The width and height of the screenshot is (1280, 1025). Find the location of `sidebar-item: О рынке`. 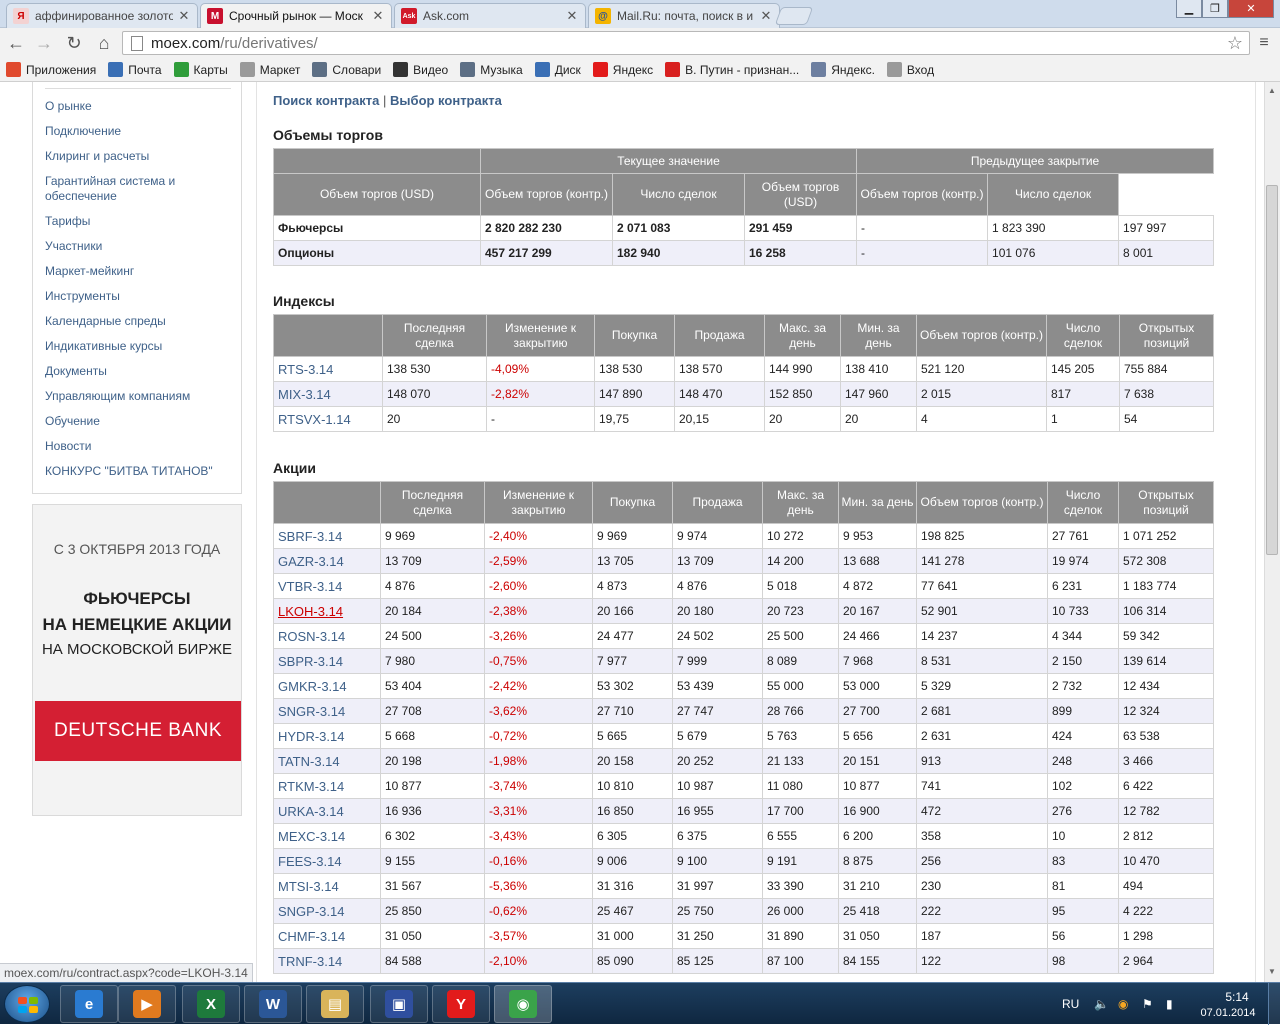

sidebar-item: О рынке is located at coordinates (140, 106).